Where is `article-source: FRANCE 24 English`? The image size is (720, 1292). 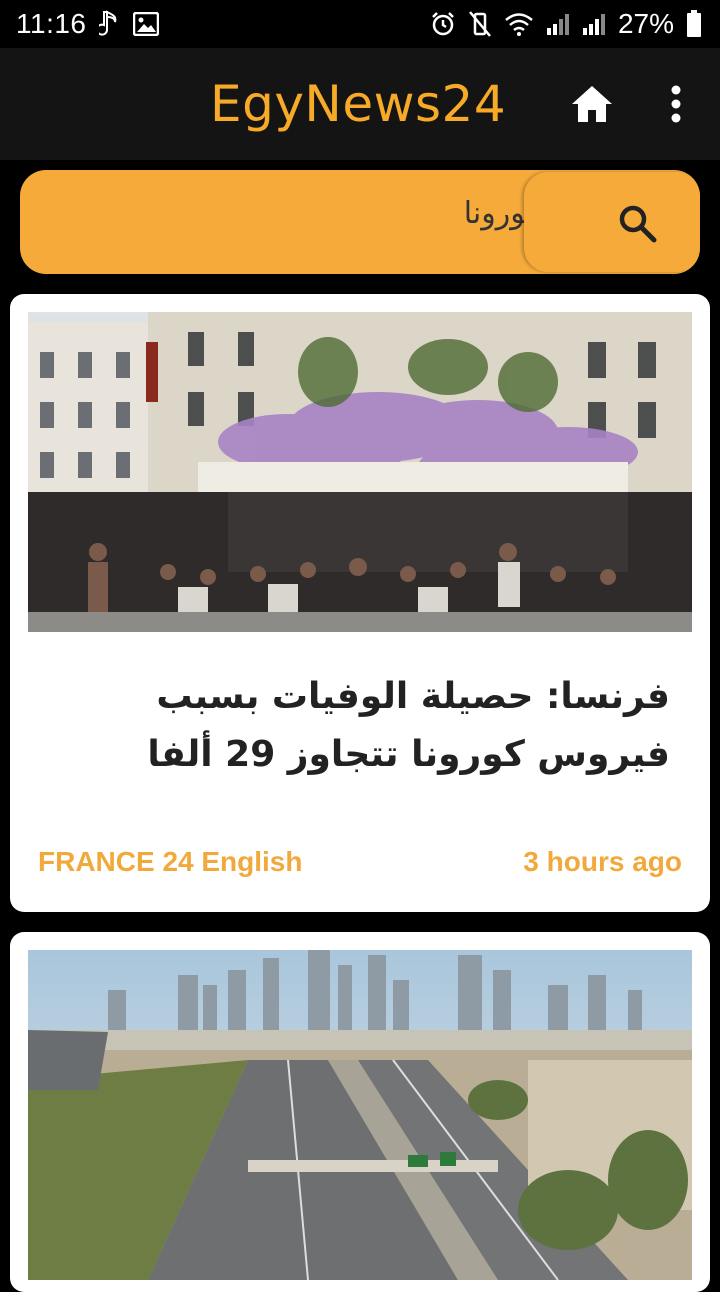
article-source: FRANCE 24 English is located at coordinates (170, 861).